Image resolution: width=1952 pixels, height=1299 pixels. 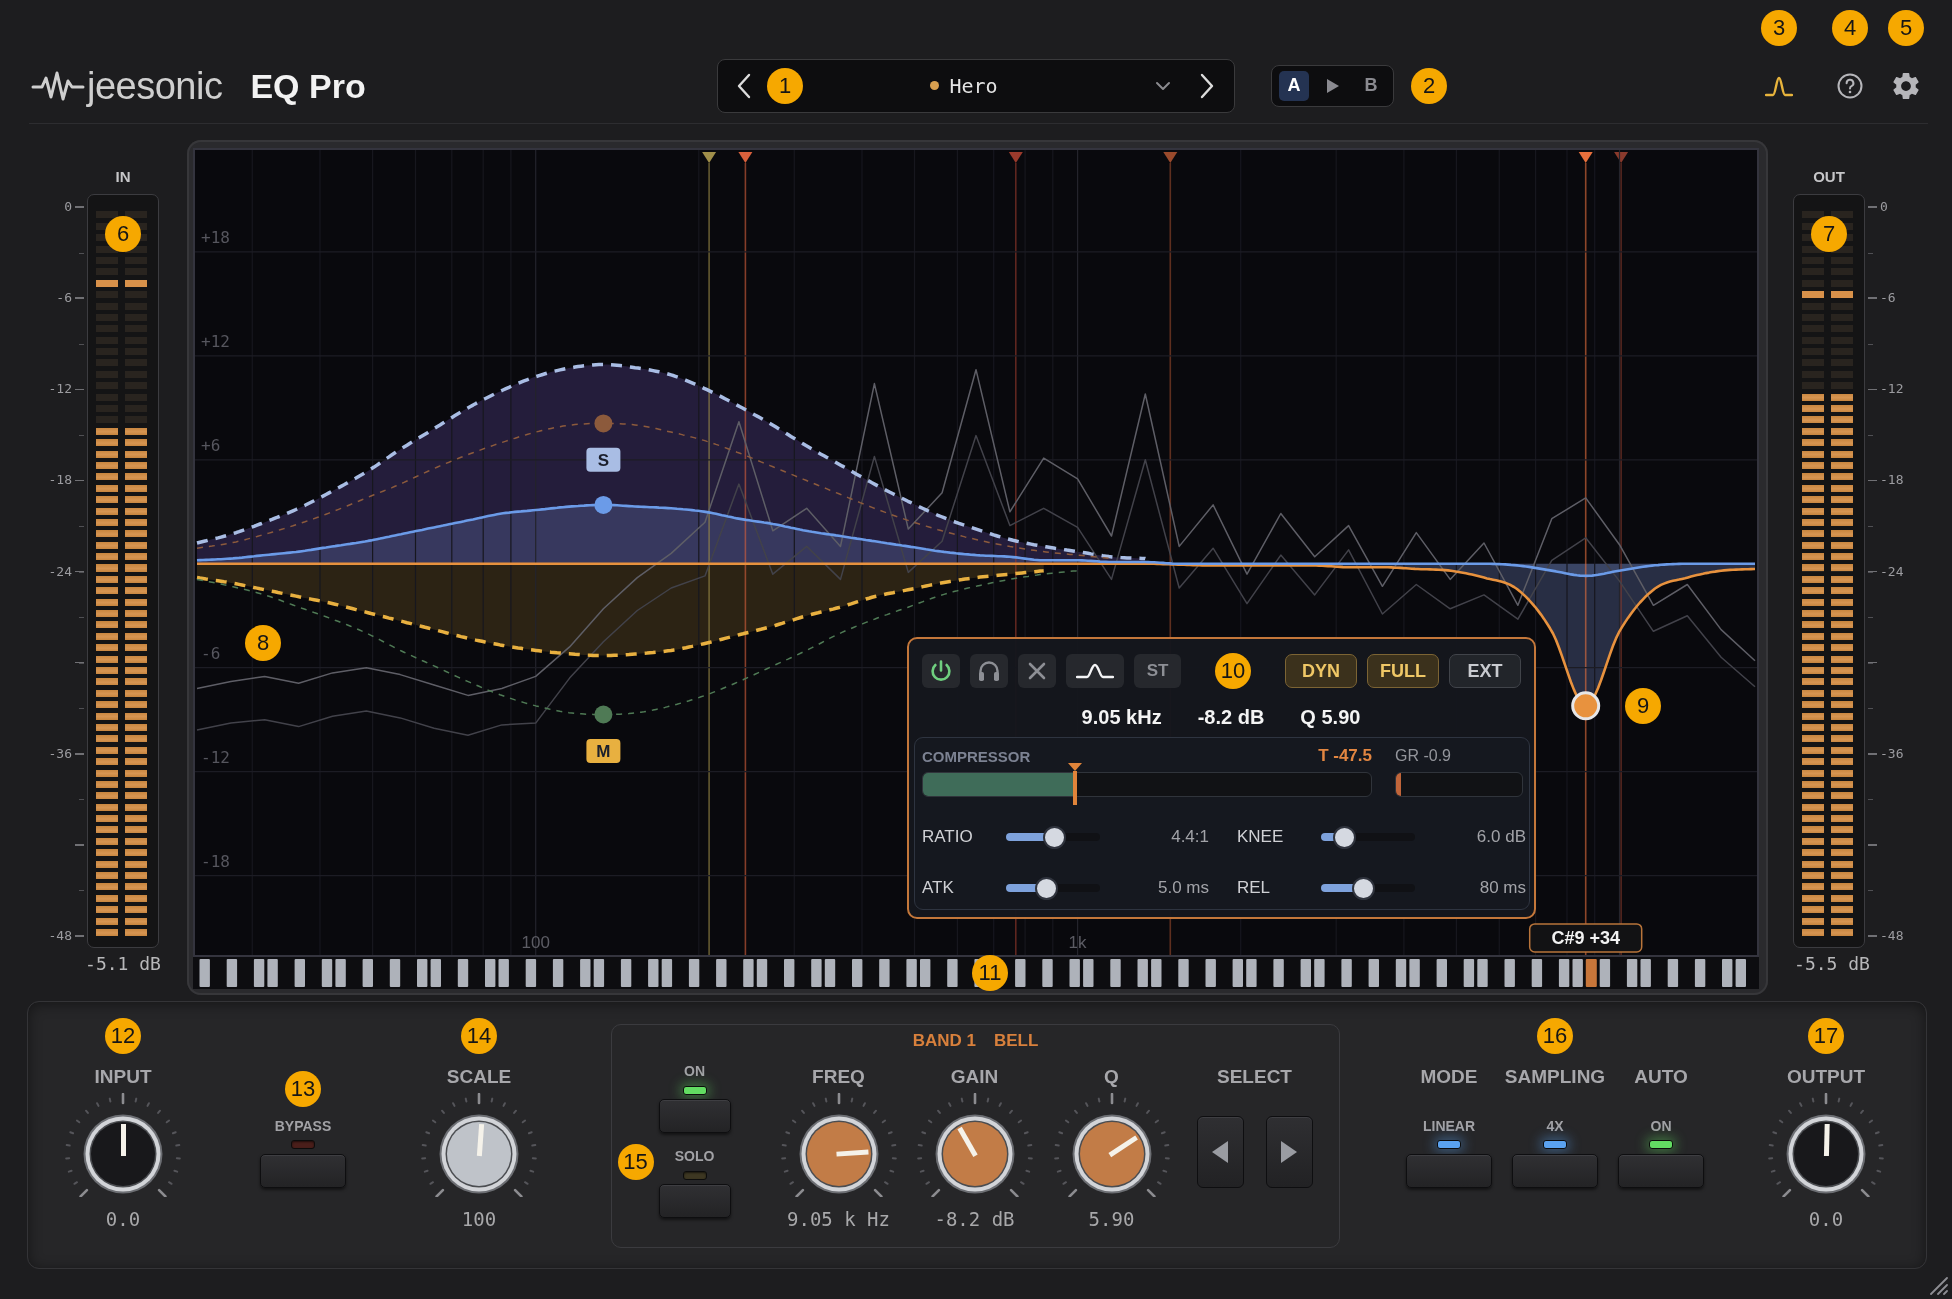 What do you see at coordinates (123, 234) in the screenshot?
I see `callout-number: 6` at bounding box center [123, 234].